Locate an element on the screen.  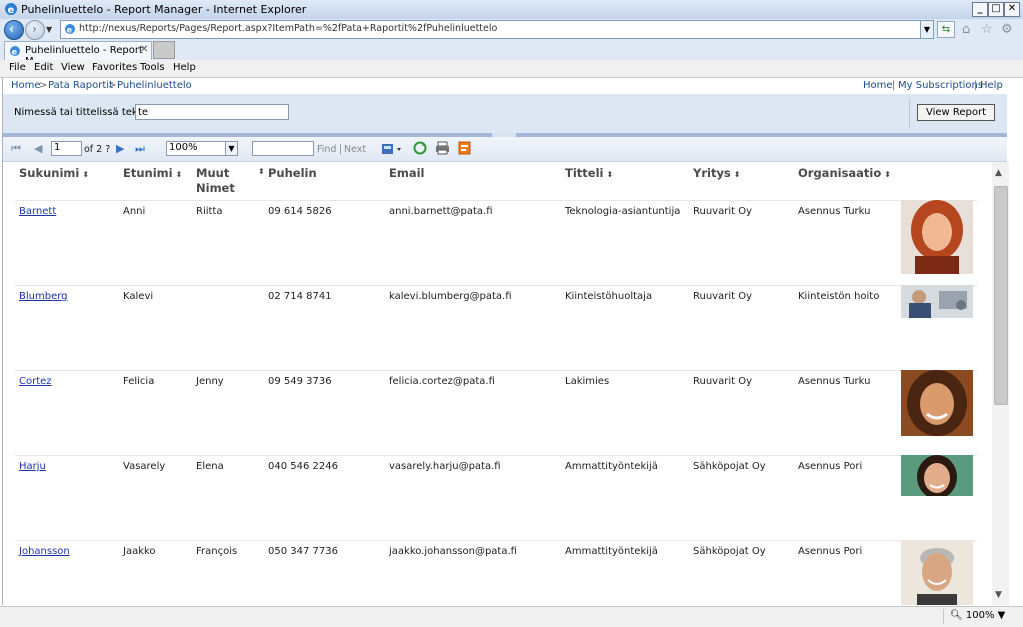
report-scrollbar: ▲ ▼ is located at coordinates (1000, 383).